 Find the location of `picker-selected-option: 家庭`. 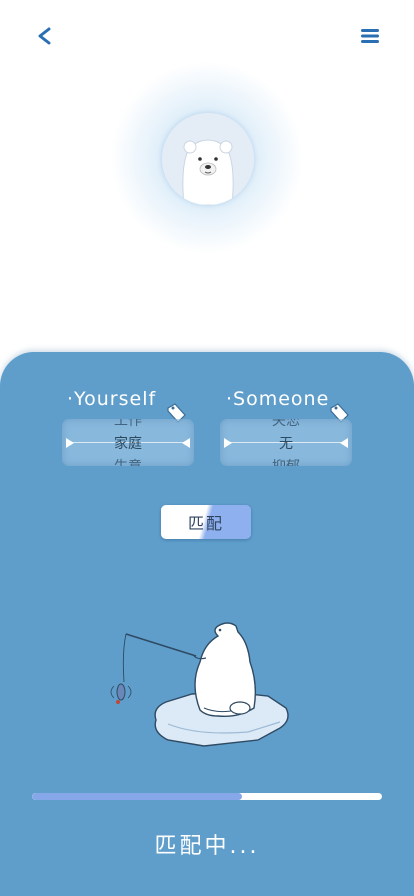

picker-selected-option: 家庭 is located at coordinates (128, 443).